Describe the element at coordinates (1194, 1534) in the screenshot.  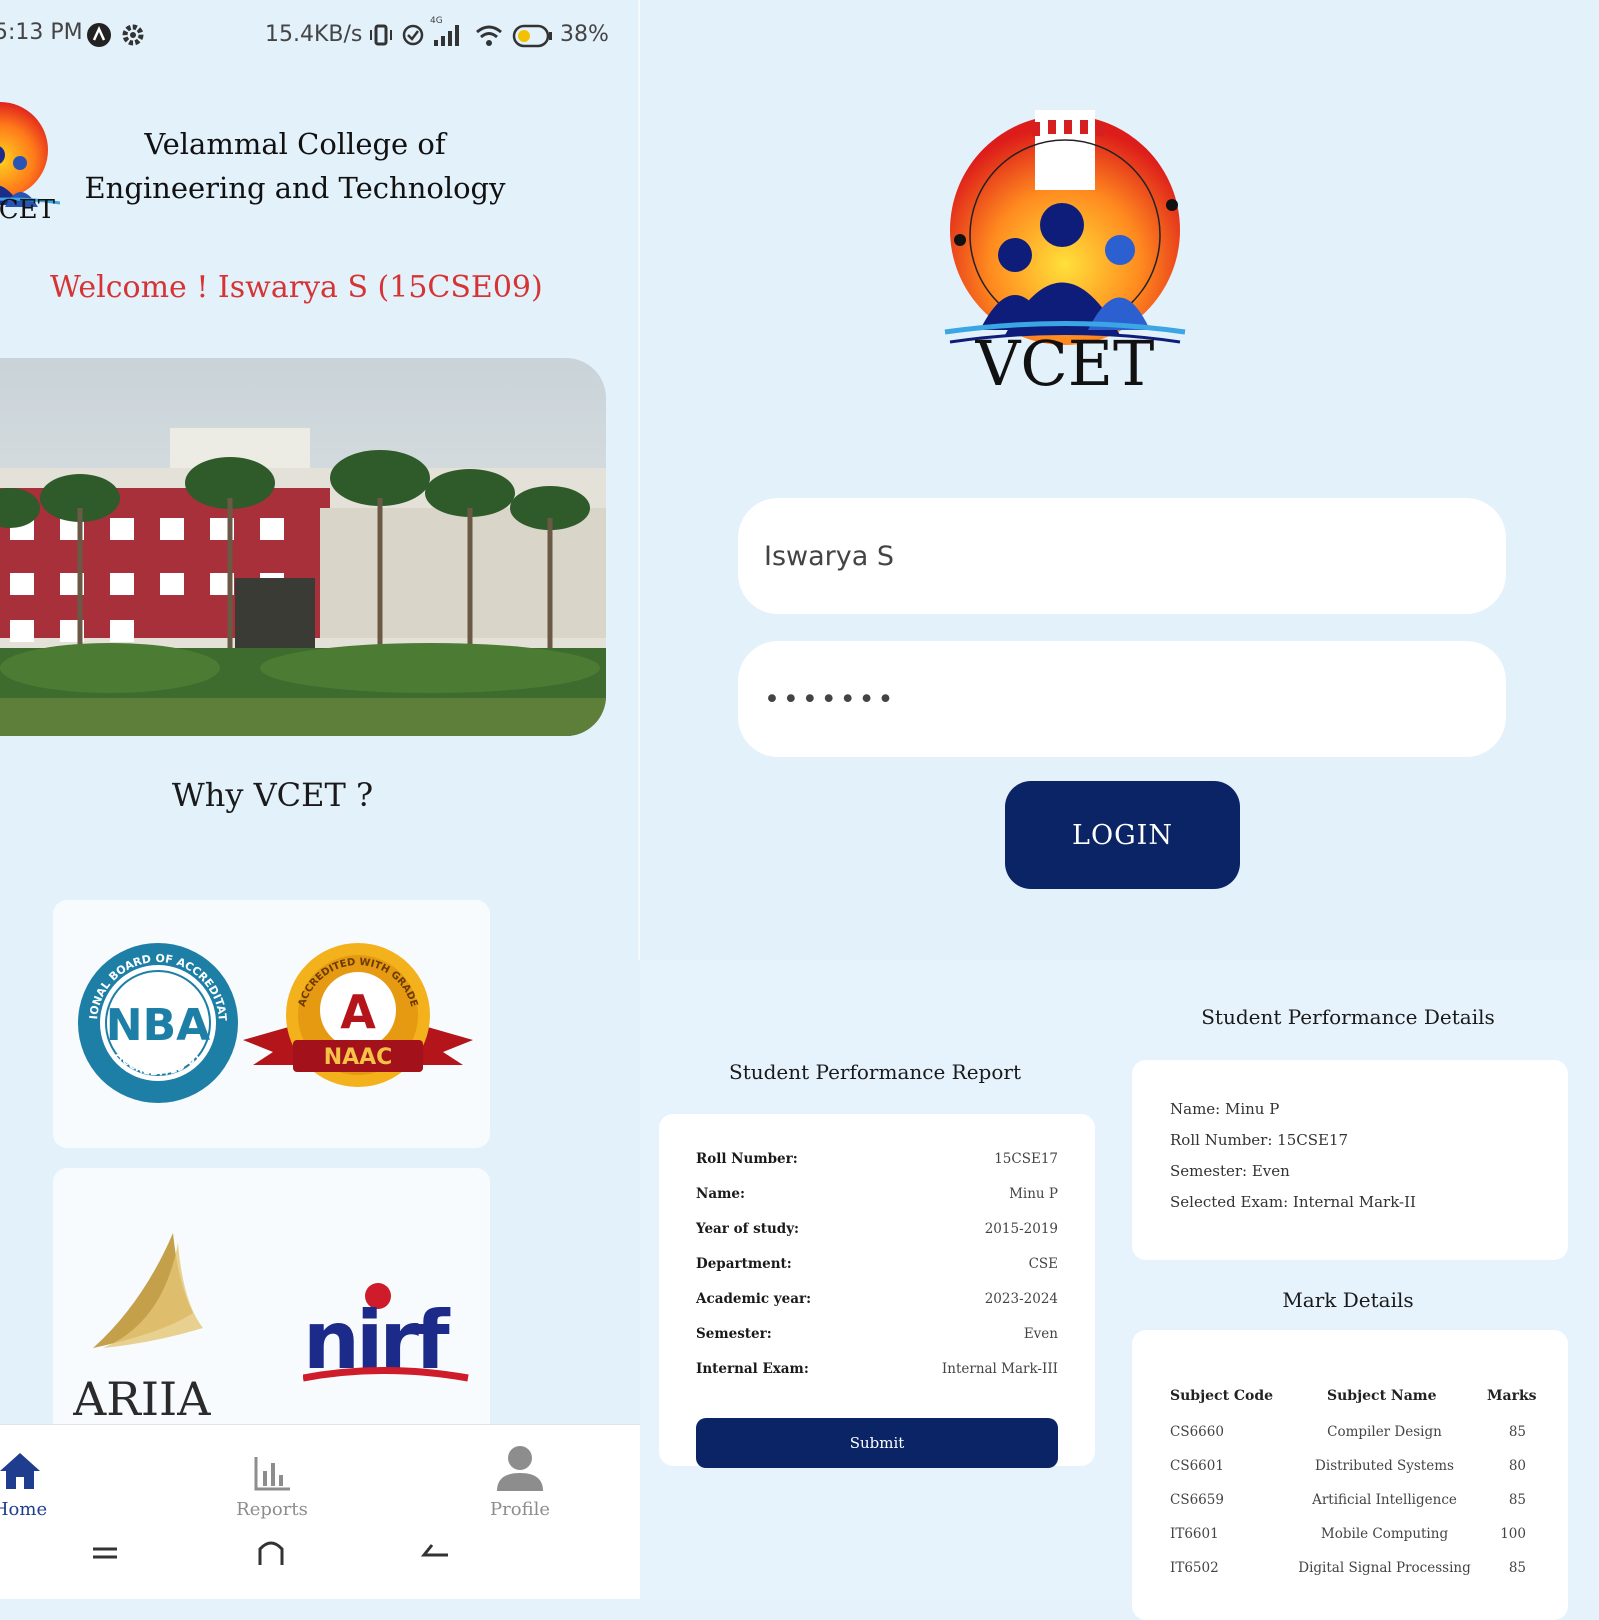
I see `cell-code: IT6601` at that location.